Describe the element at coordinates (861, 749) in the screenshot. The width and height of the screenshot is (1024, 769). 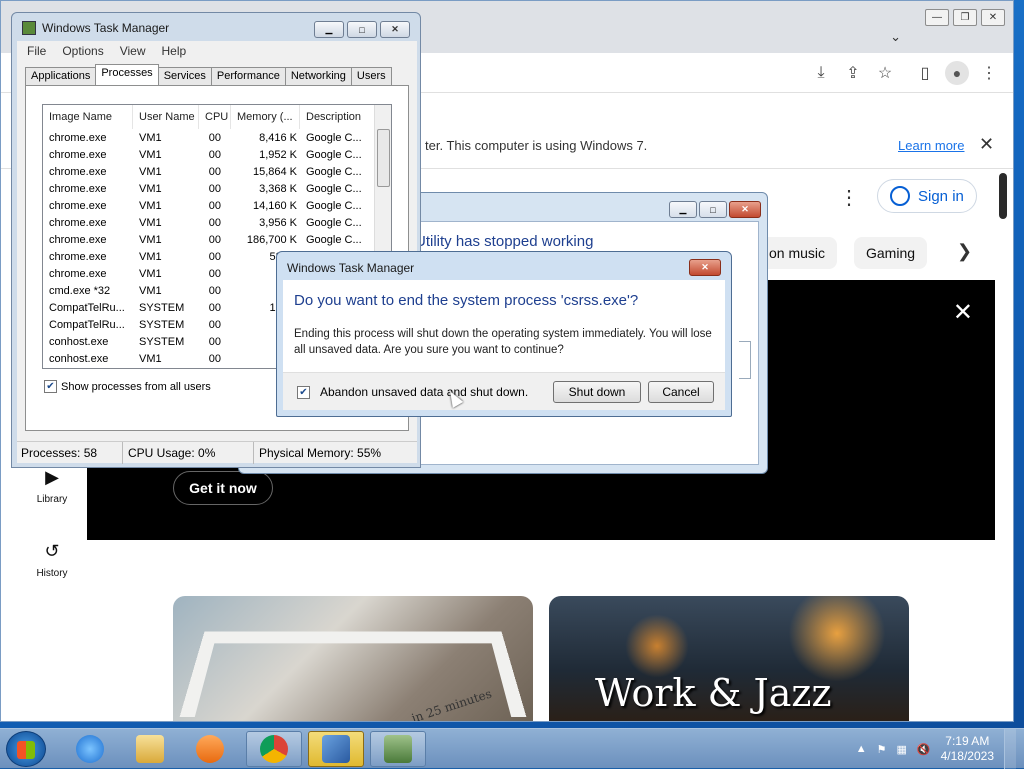
I see `show-hidden-icons-icon: ▲` at that location.